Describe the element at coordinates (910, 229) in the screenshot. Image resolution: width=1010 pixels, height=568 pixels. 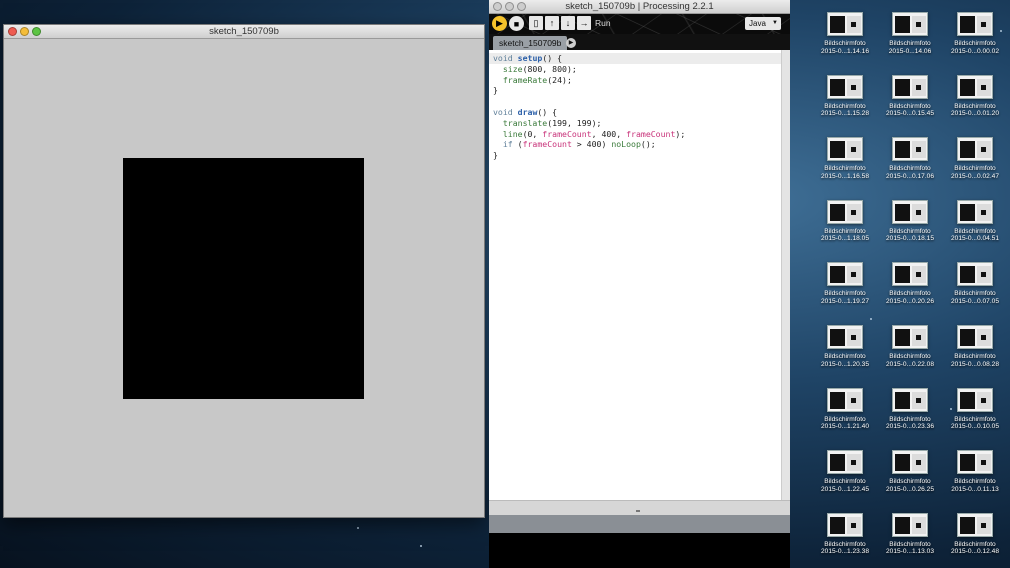
I see `desktop-file-icon: Bildschirmfoto 2015-0...0.18.15` at that location.